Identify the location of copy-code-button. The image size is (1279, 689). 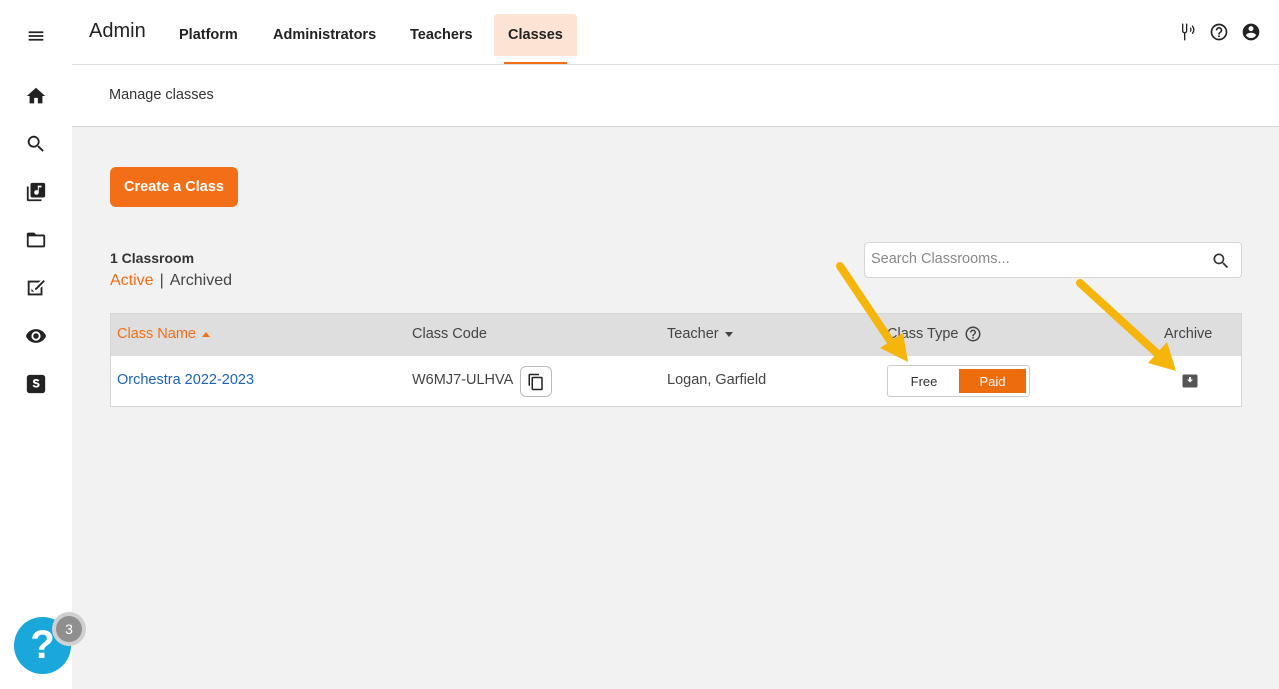
(536, 381).